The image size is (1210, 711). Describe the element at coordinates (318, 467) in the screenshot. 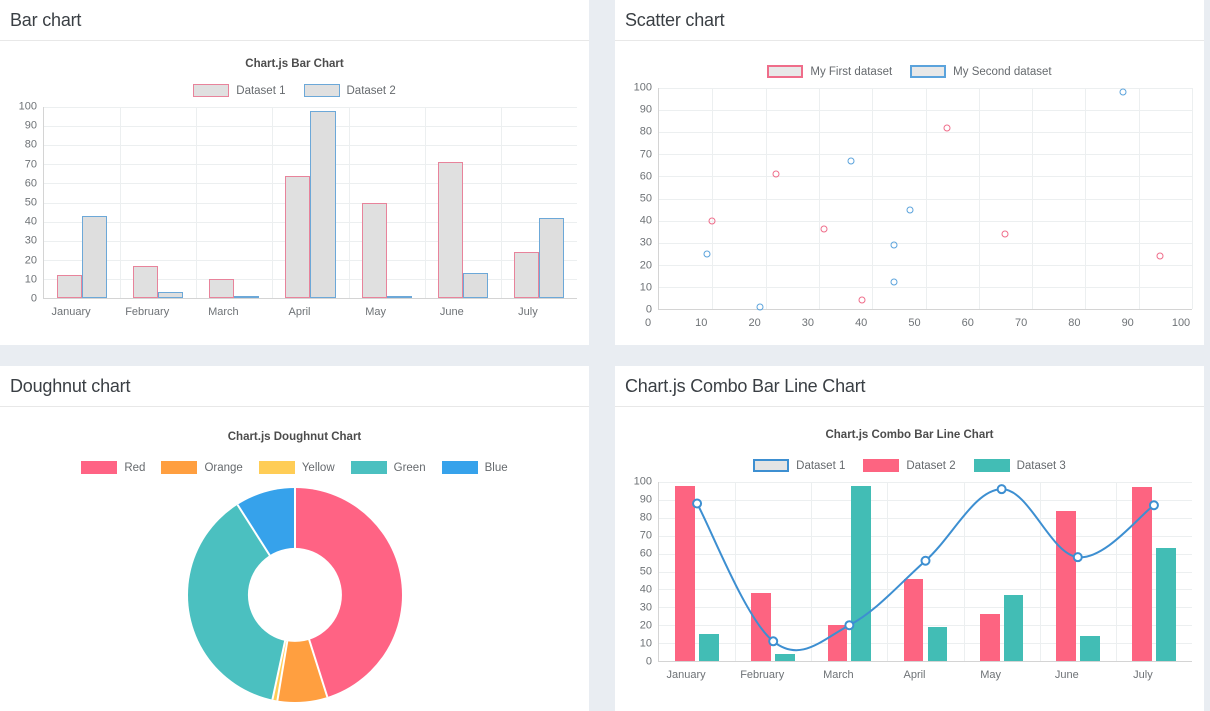

I see `doughnut-legend-label: Yellow` at that location.